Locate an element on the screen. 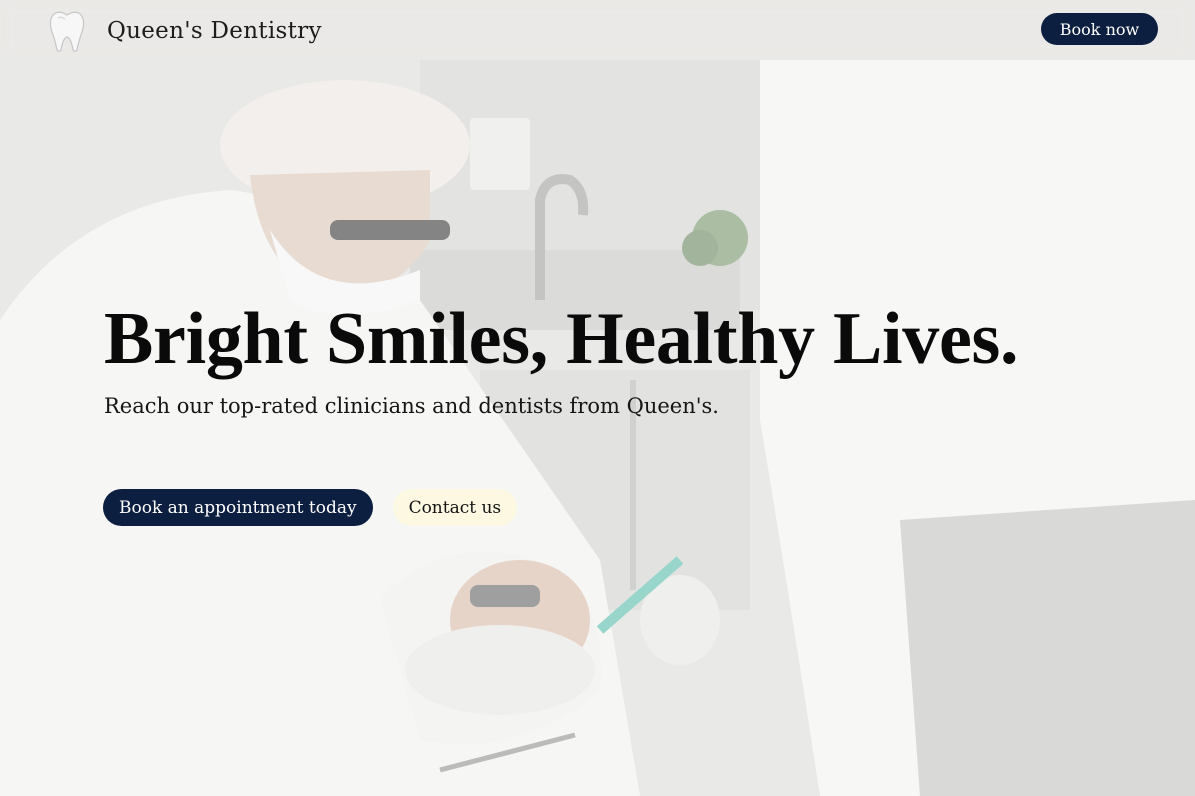  contact-us-button: Contact us is located at coordinates (455, 507).